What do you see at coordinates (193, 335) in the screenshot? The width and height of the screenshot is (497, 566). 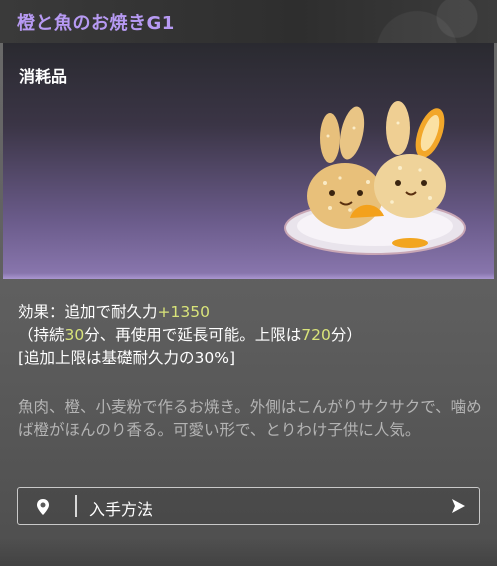 I see `effect-duration-text: 分、再使用で延長可能。上限は` at bounding box center [193, 335].